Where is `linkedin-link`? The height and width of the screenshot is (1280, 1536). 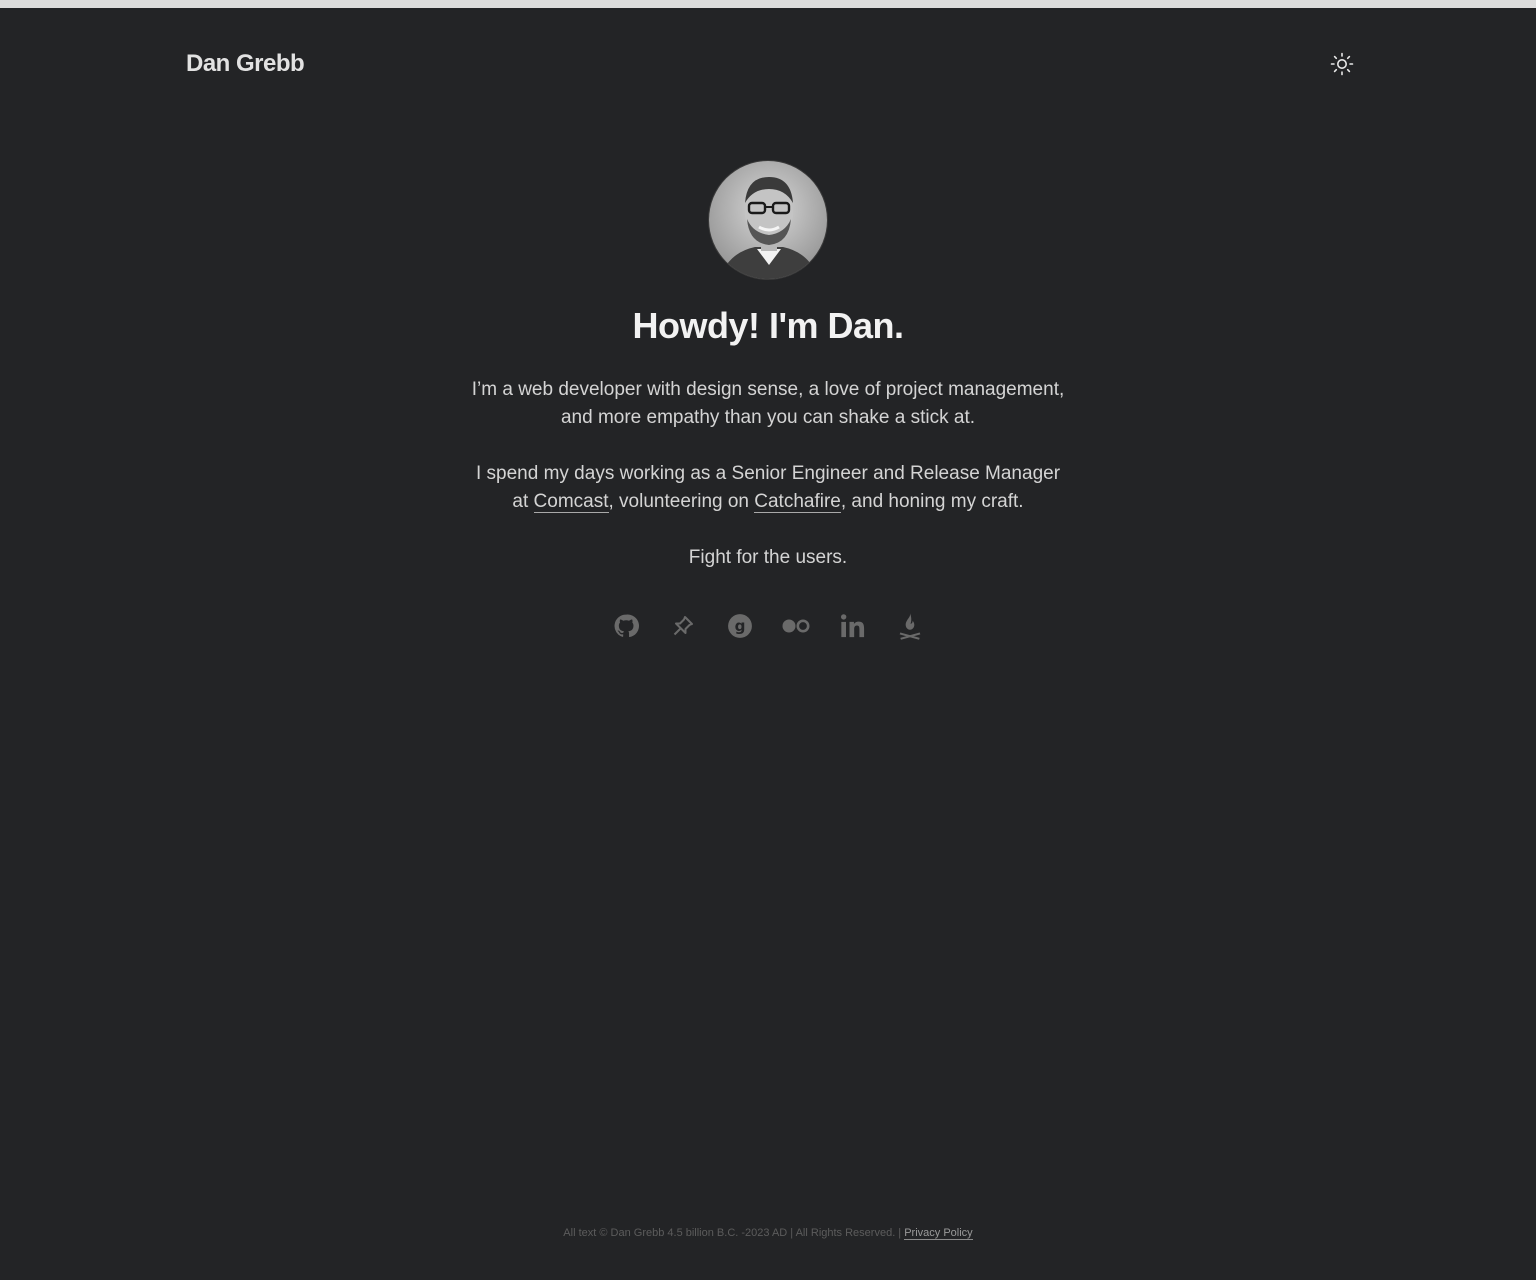 linkedin-link is located at coordinates (853, 626).